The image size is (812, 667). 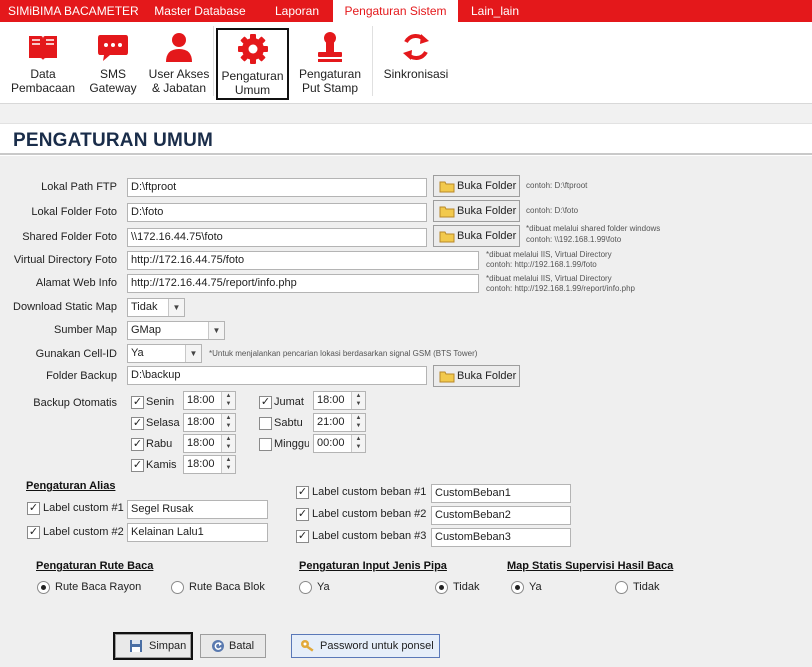 What do you see at coordinates (265, 423) in the screenshot?
I see `backup-sabtu-checkbox` at bounding box center [265, 423].